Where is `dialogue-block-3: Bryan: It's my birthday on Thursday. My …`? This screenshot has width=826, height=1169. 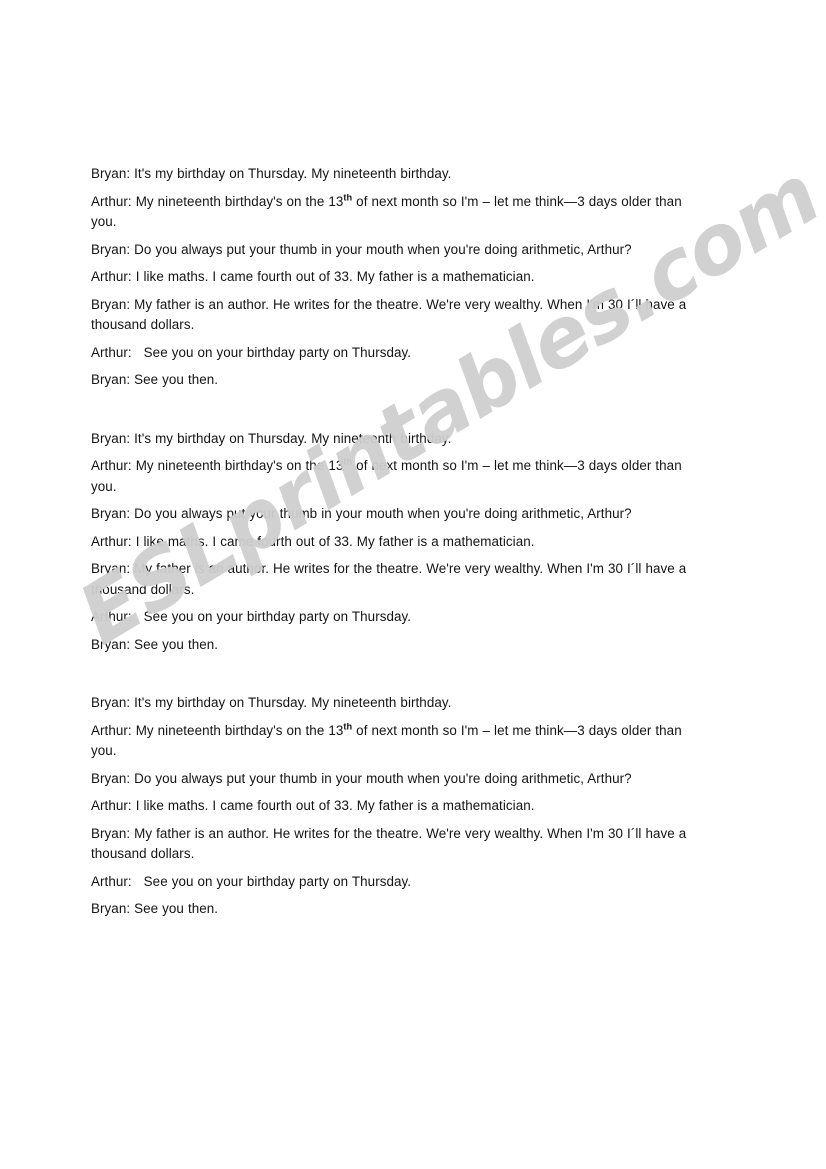 dialogue-block-3: Bryan: It's my birthday on Thursday. My … is located at coordinates (398, 806).